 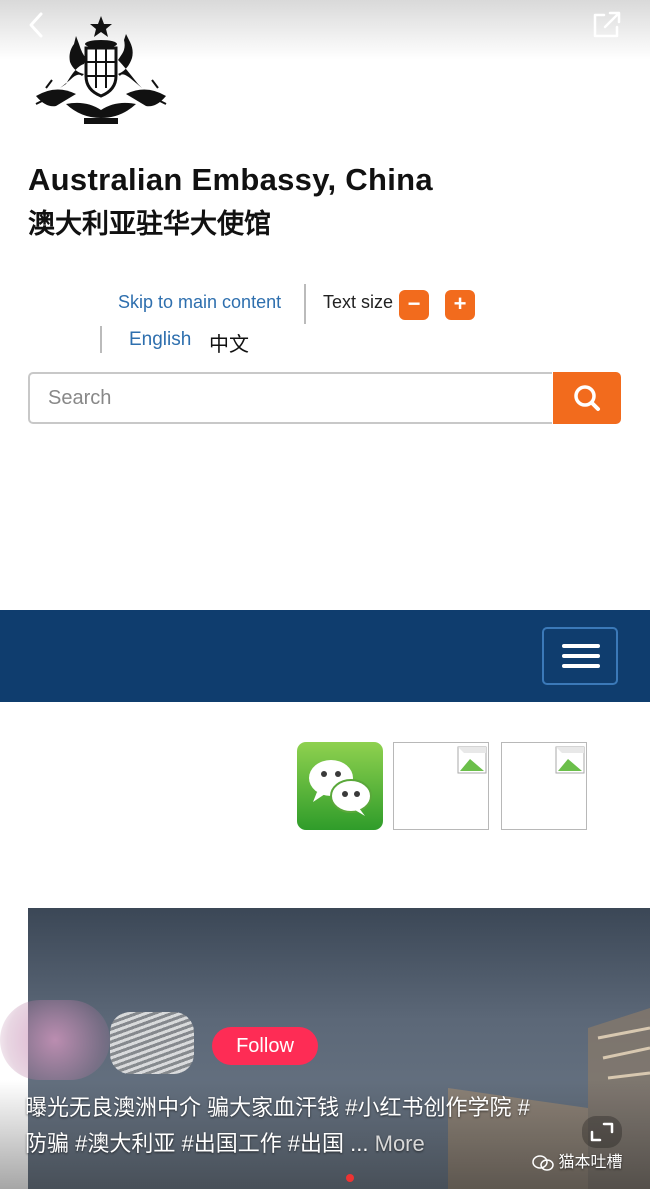 I want to click on increase-text-size-button: +, so click(x=460, y=305).